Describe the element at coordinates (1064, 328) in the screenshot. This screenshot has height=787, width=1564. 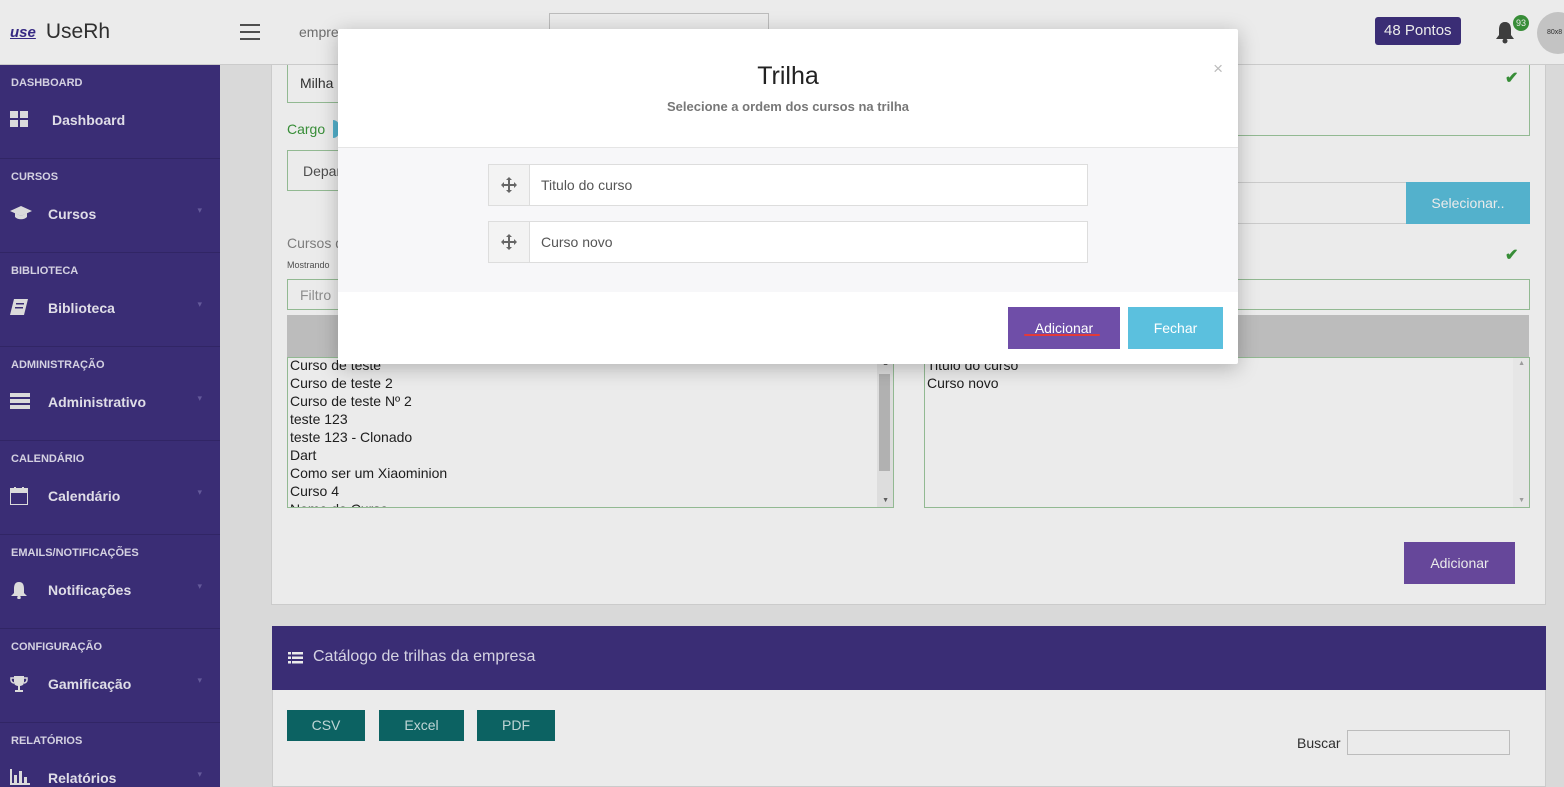
I see `modal-add-button: Adicionar` at that location.